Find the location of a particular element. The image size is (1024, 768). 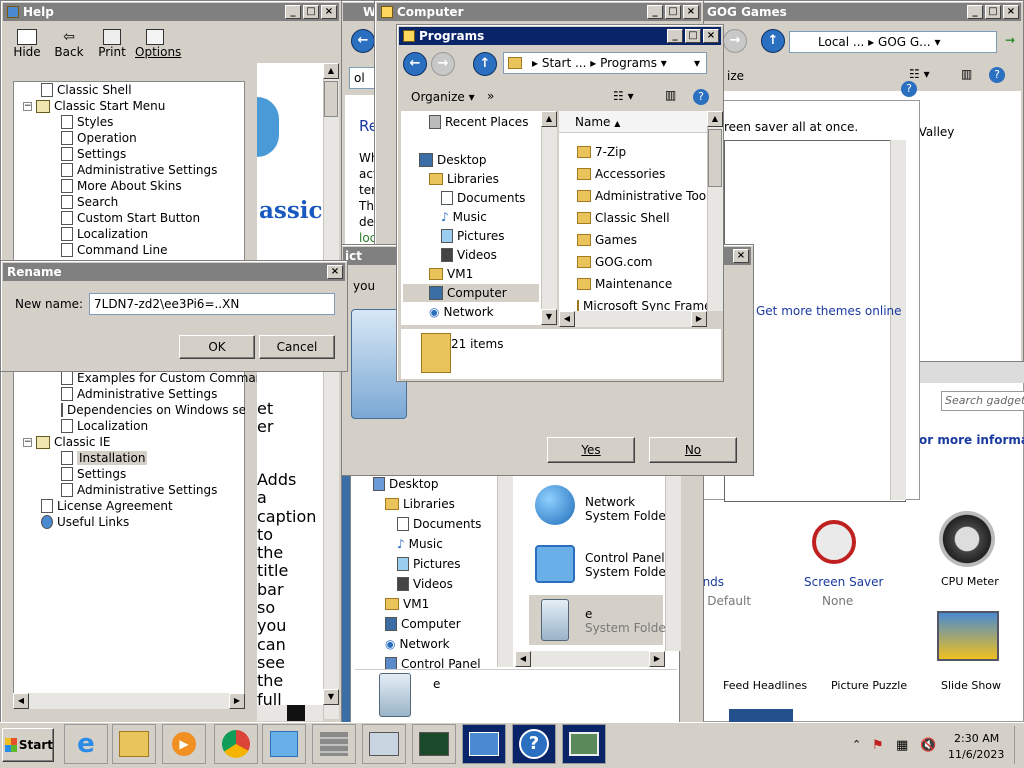

file-item: Administrative Tools is located at coordinates (646, 196).